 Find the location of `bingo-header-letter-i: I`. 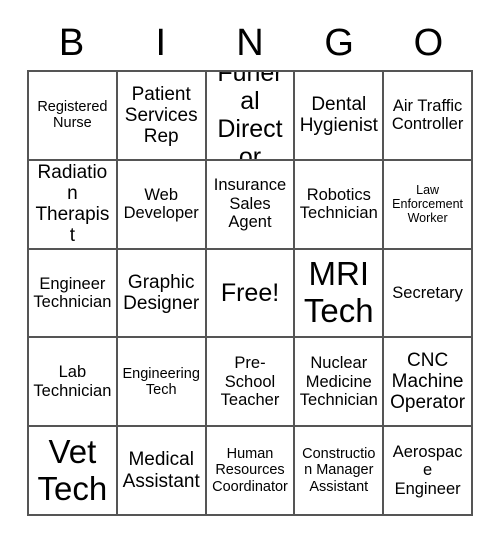

bingo-header-letter-i: I is located at coordinates (161, 43).